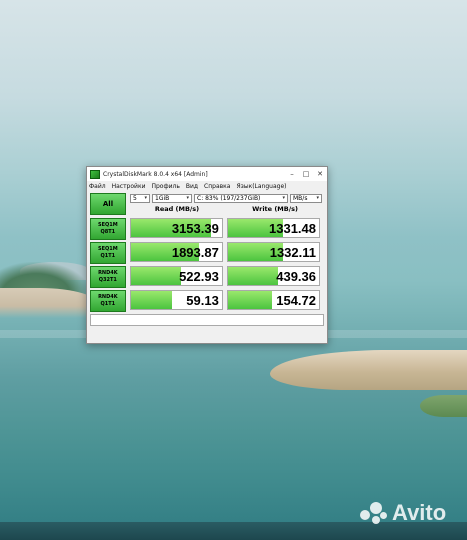 This screenshot has height=540, width=467. I want to click on test-button-seq1m-q8t1: SEQ1M Q8T1, so click(108, 229).